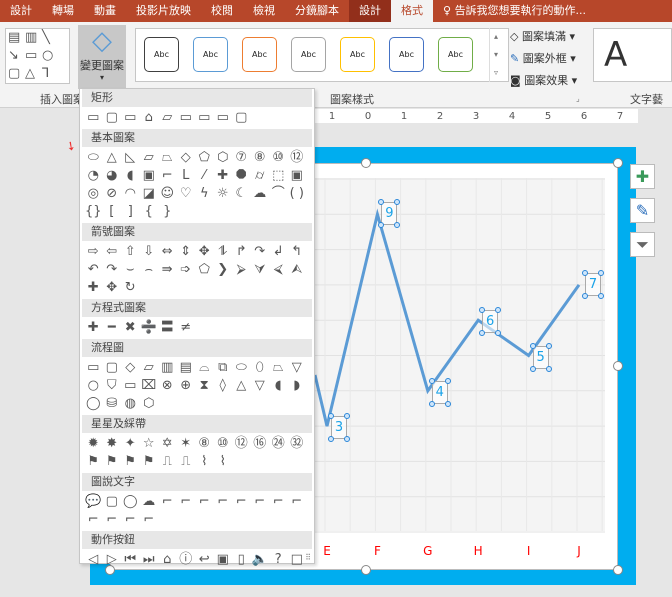  What do you see at coordinates (204, 176) in the screenshot?
I see `shape-option-icon: ⁄` at bounding box center [204, 176].